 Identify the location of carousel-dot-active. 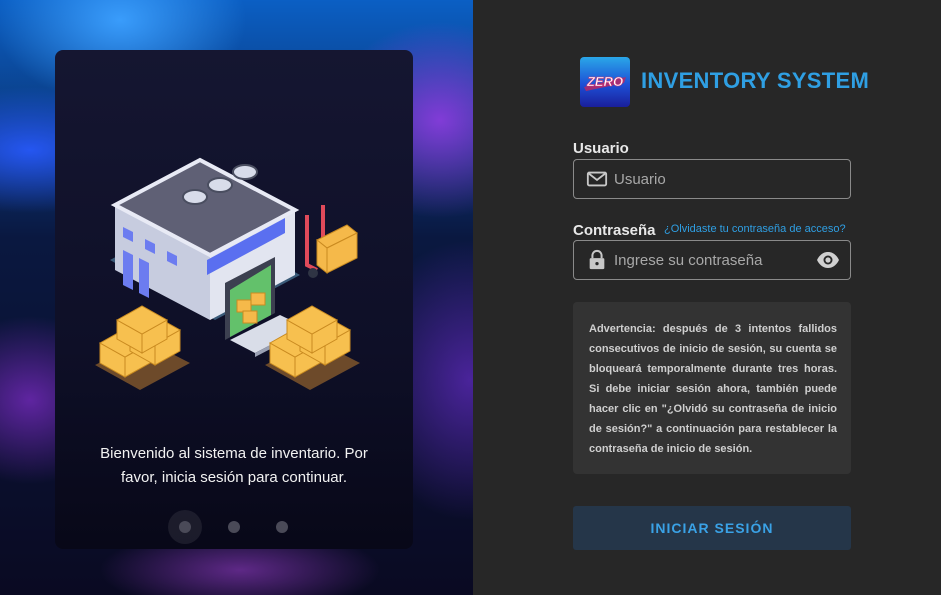
(185, 527).